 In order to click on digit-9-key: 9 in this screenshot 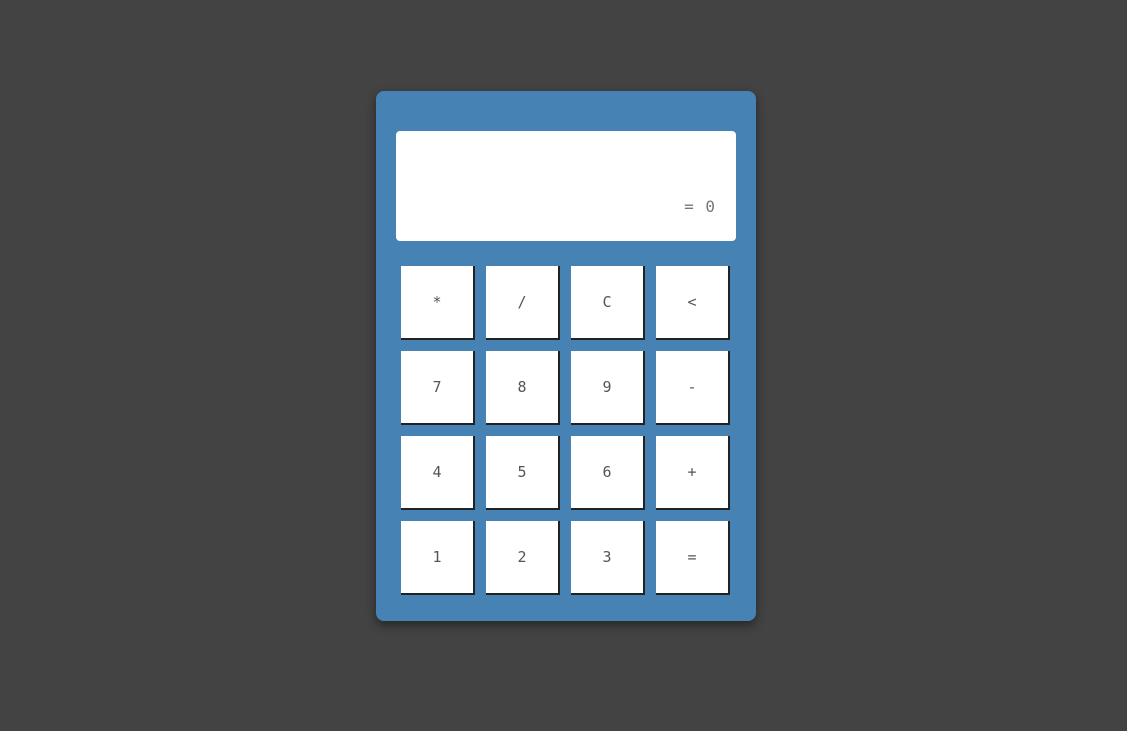, I will do `click(608, 388)`.